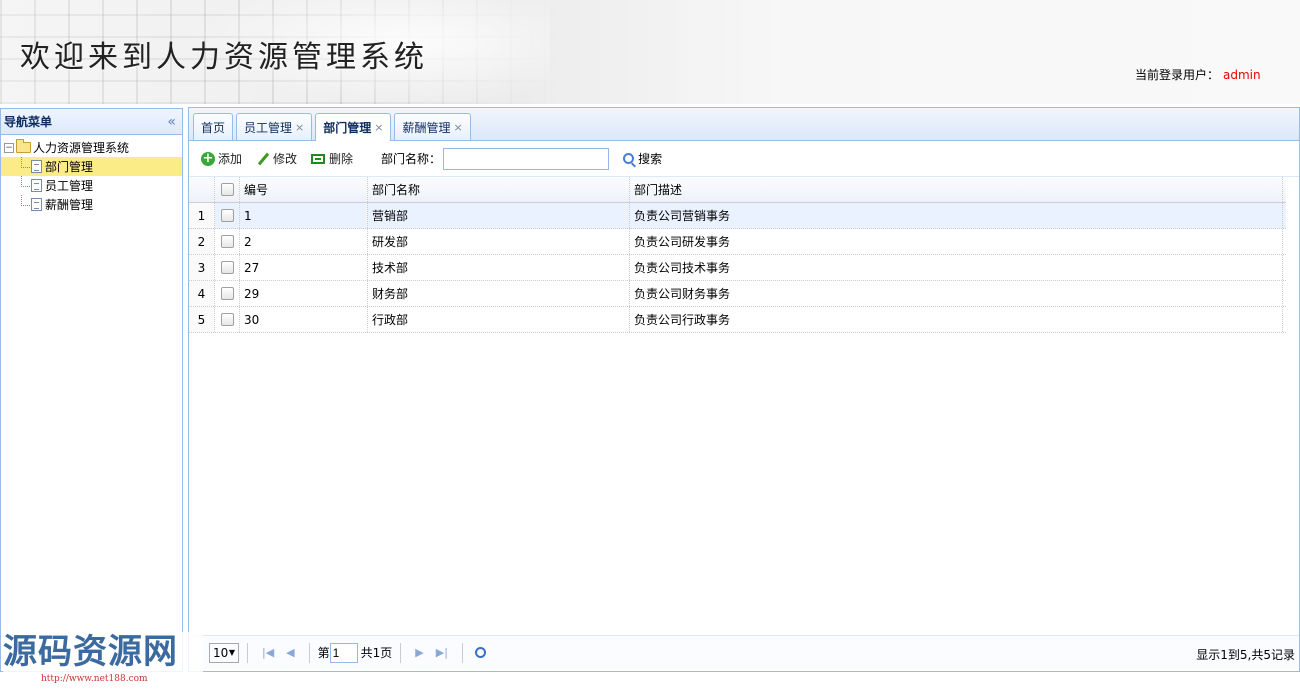  I want to click on table-row: 3 27 技术部 负责公司技术事务, so click(737, 268).